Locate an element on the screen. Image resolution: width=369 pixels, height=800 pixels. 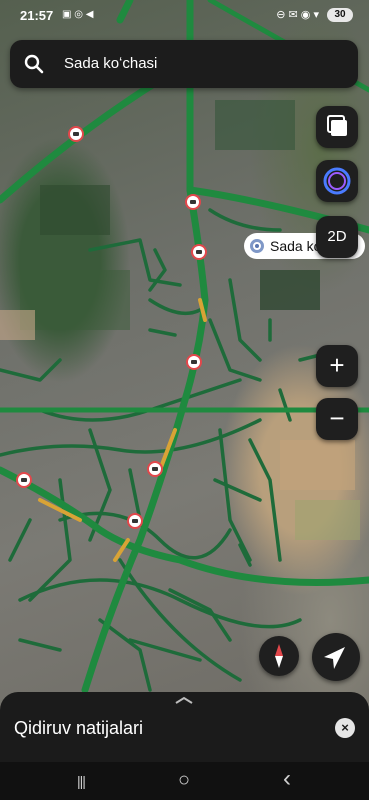
compass-button is located at coordinates (279, 656).